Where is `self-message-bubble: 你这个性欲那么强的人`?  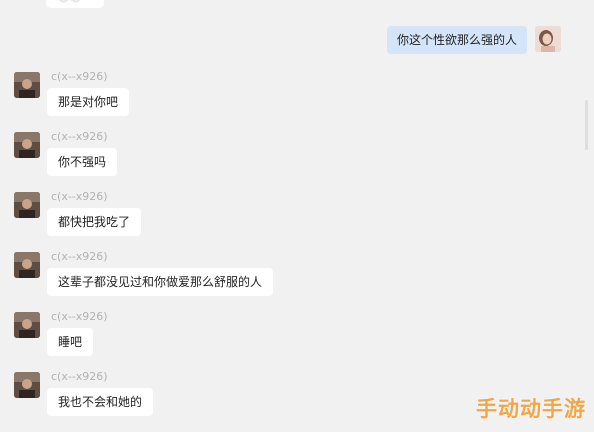
self-message-bubble: 你这个性欲那么强的人 is located at coordinates (456, 40).